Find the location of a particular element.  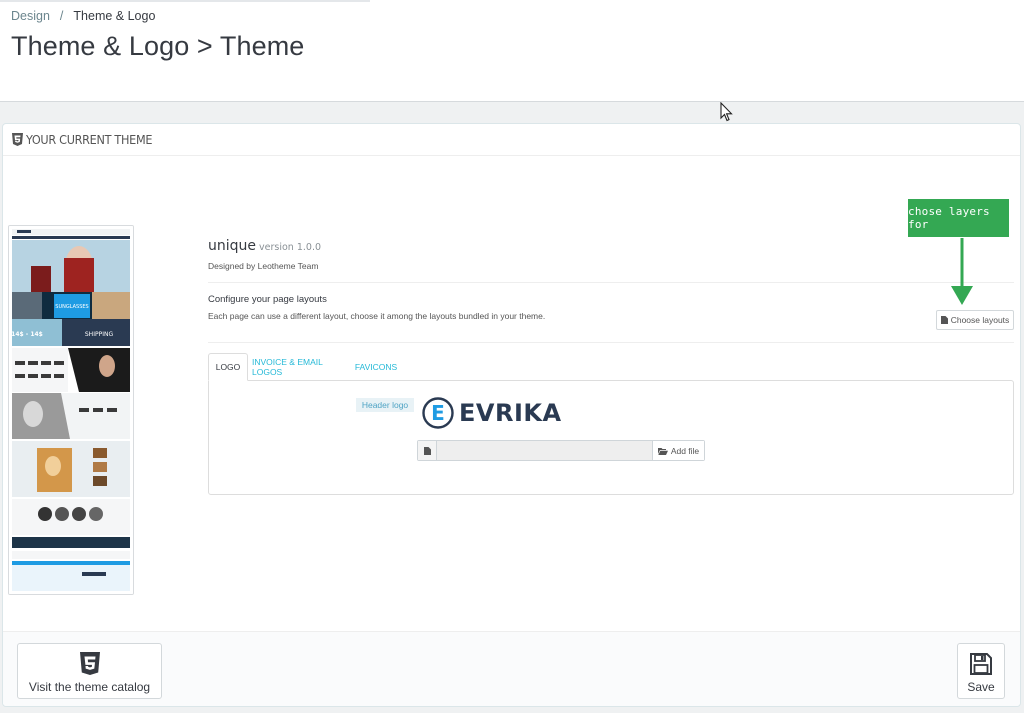

theme-preview-image: SUNGLASSES 14$ - 14$ SHIPPING is located at coordinates (71, 410).